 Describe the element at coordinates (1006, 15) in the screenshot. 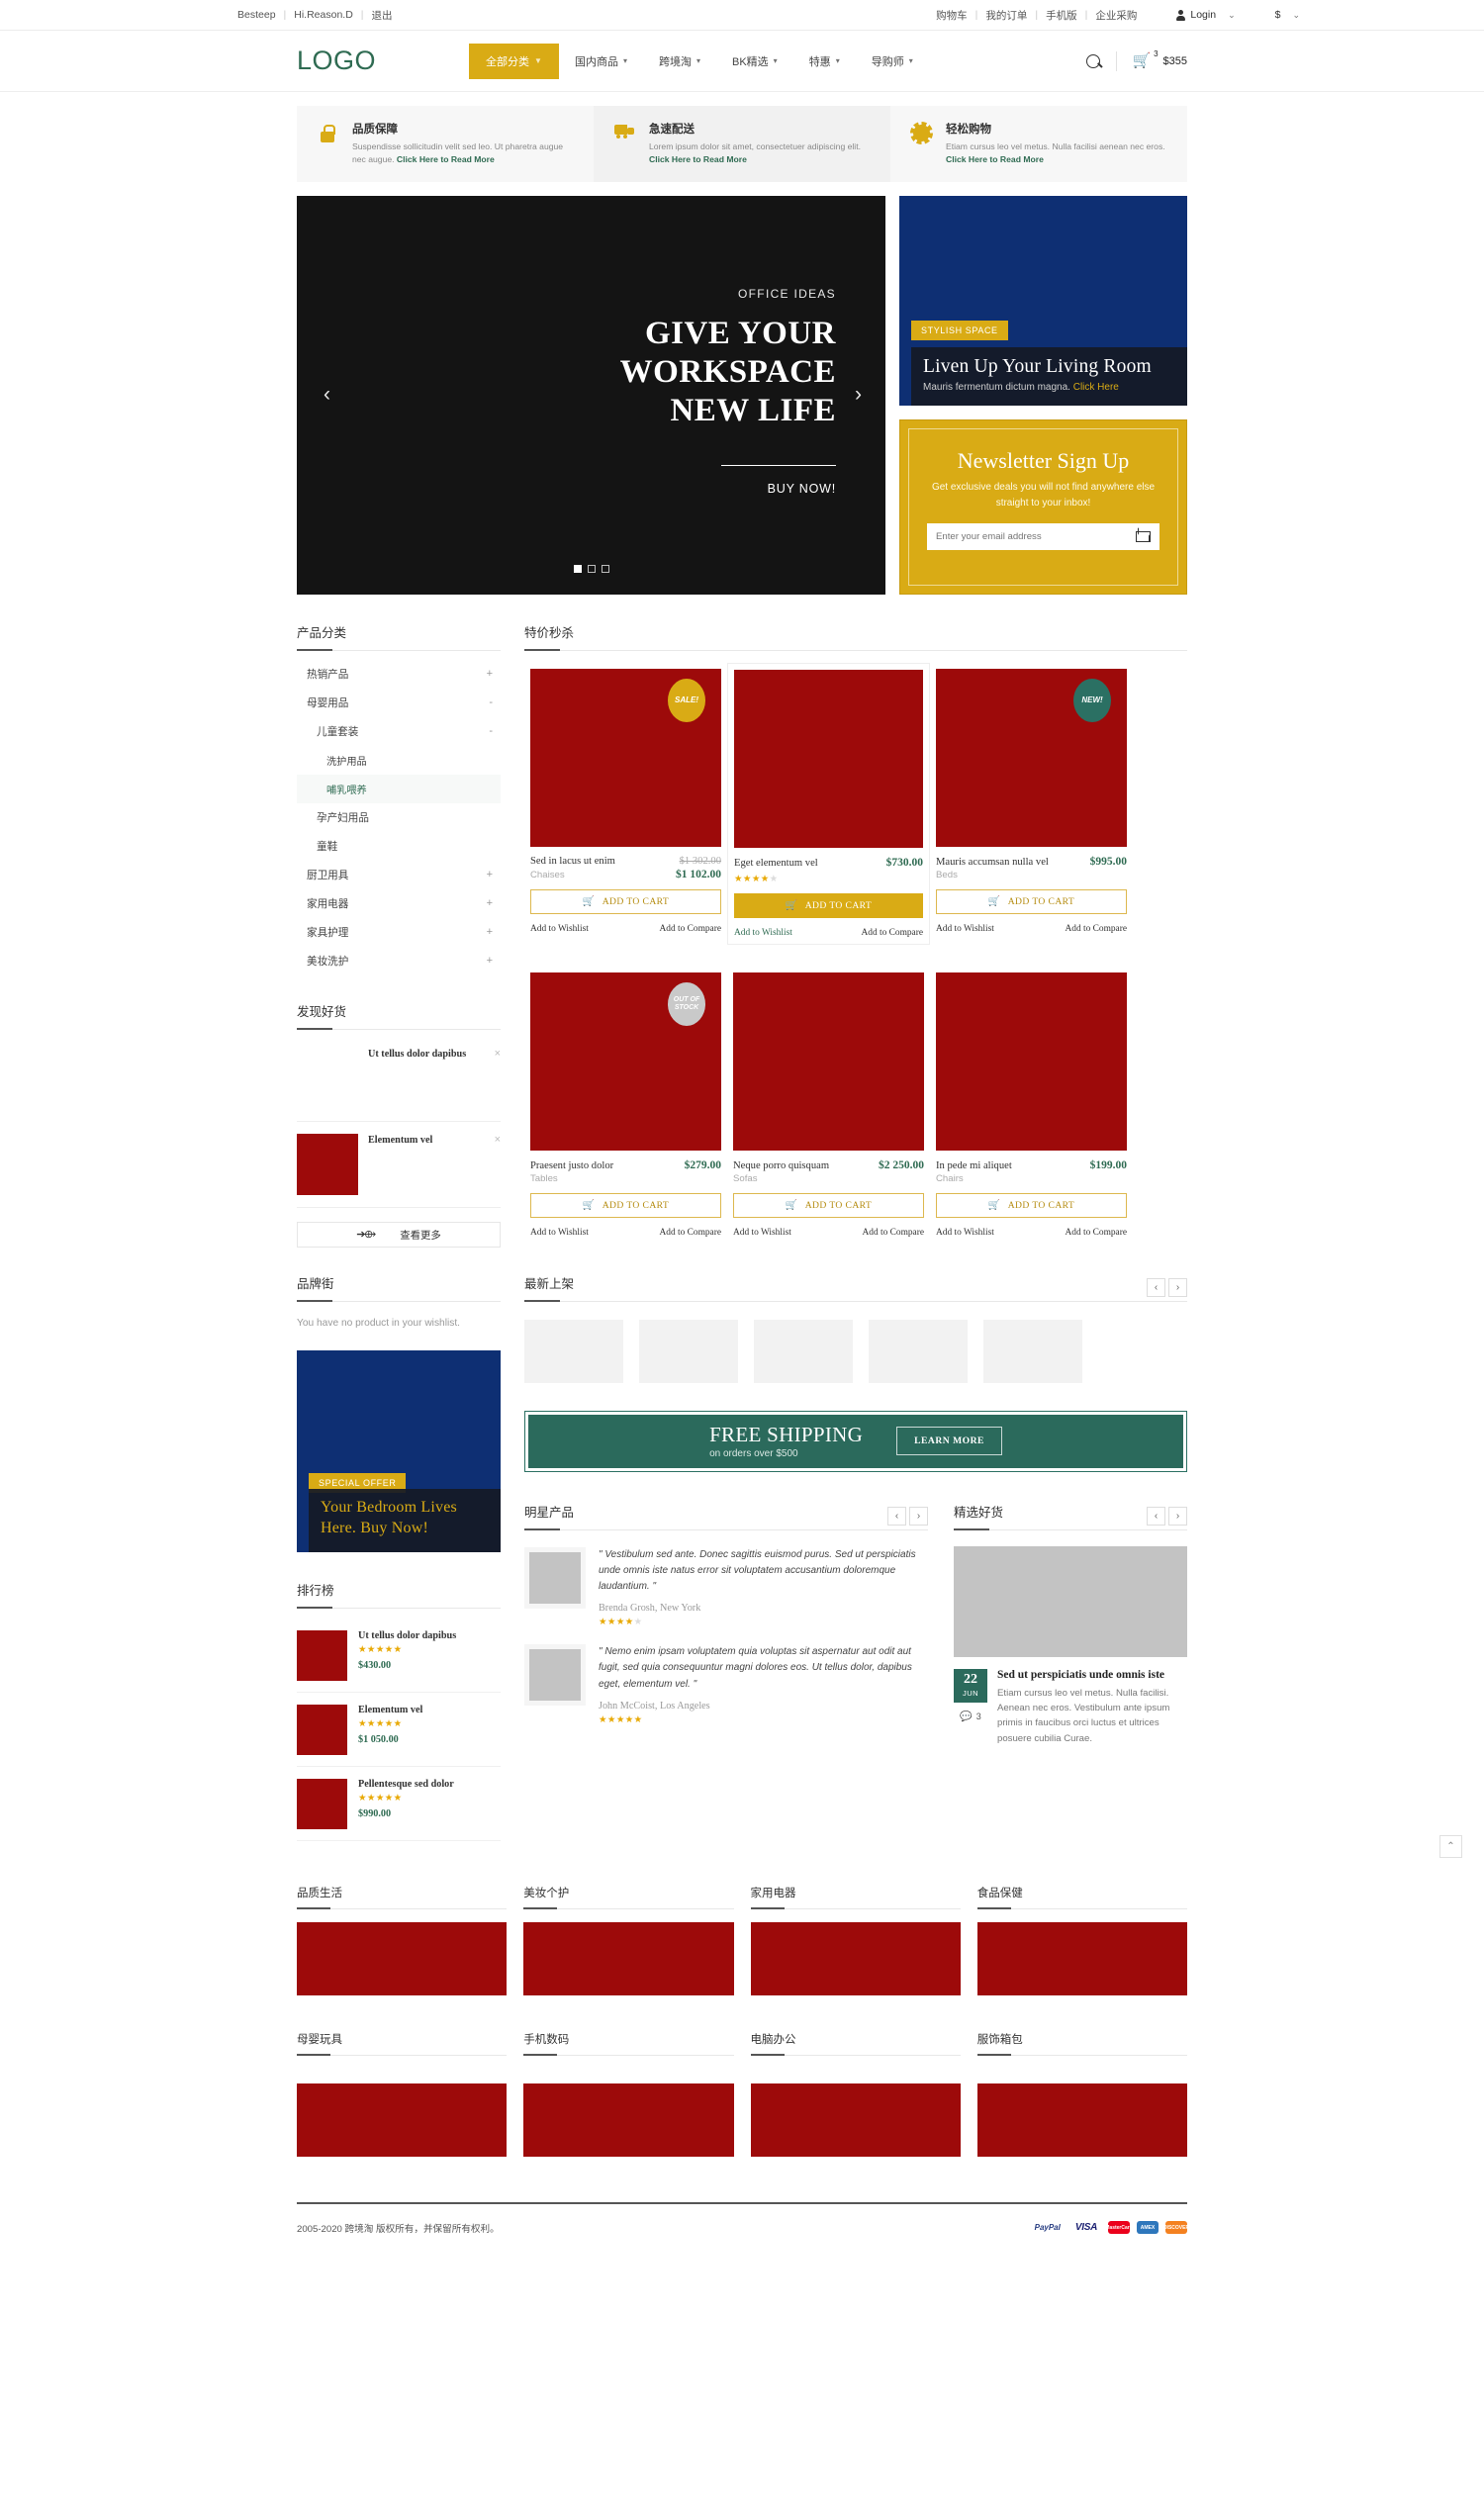

I see `top-link-orders: 我的订单` at that location.